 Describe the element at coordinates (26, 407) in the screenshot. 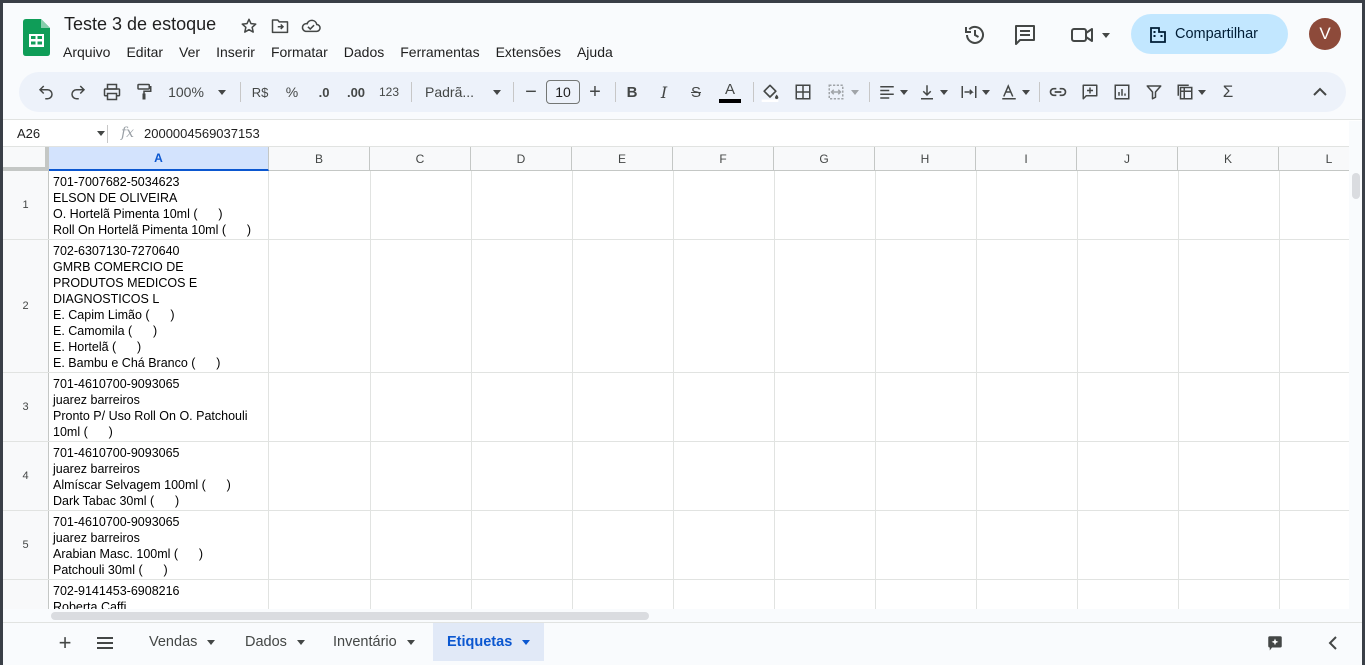

I see `row-header: 3` at that location.